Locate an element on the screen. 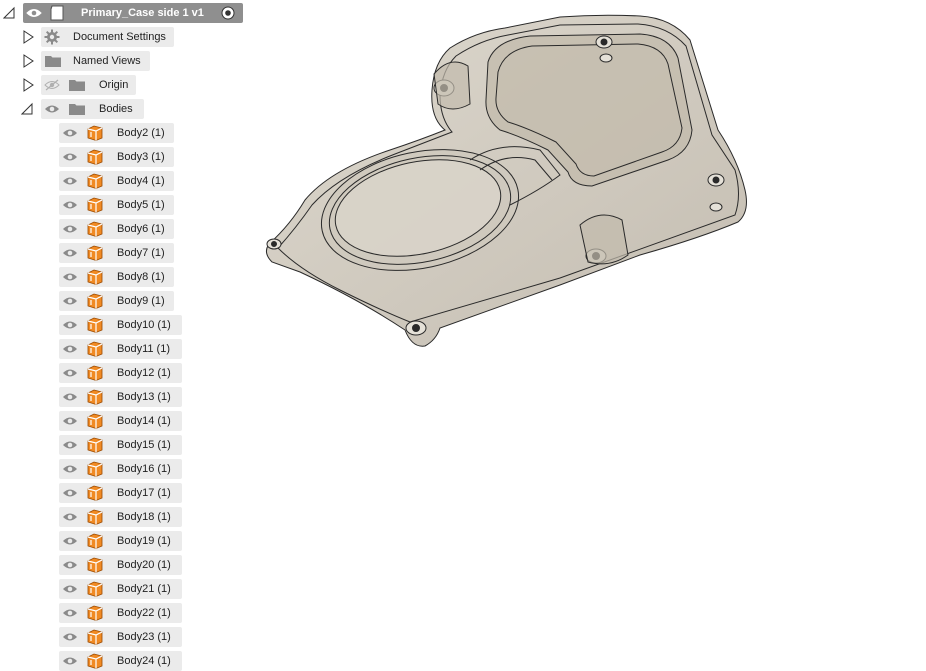 This screenshot has width=926, height=671. body-label: Body5 (1) is located at coordinates (141, 205).